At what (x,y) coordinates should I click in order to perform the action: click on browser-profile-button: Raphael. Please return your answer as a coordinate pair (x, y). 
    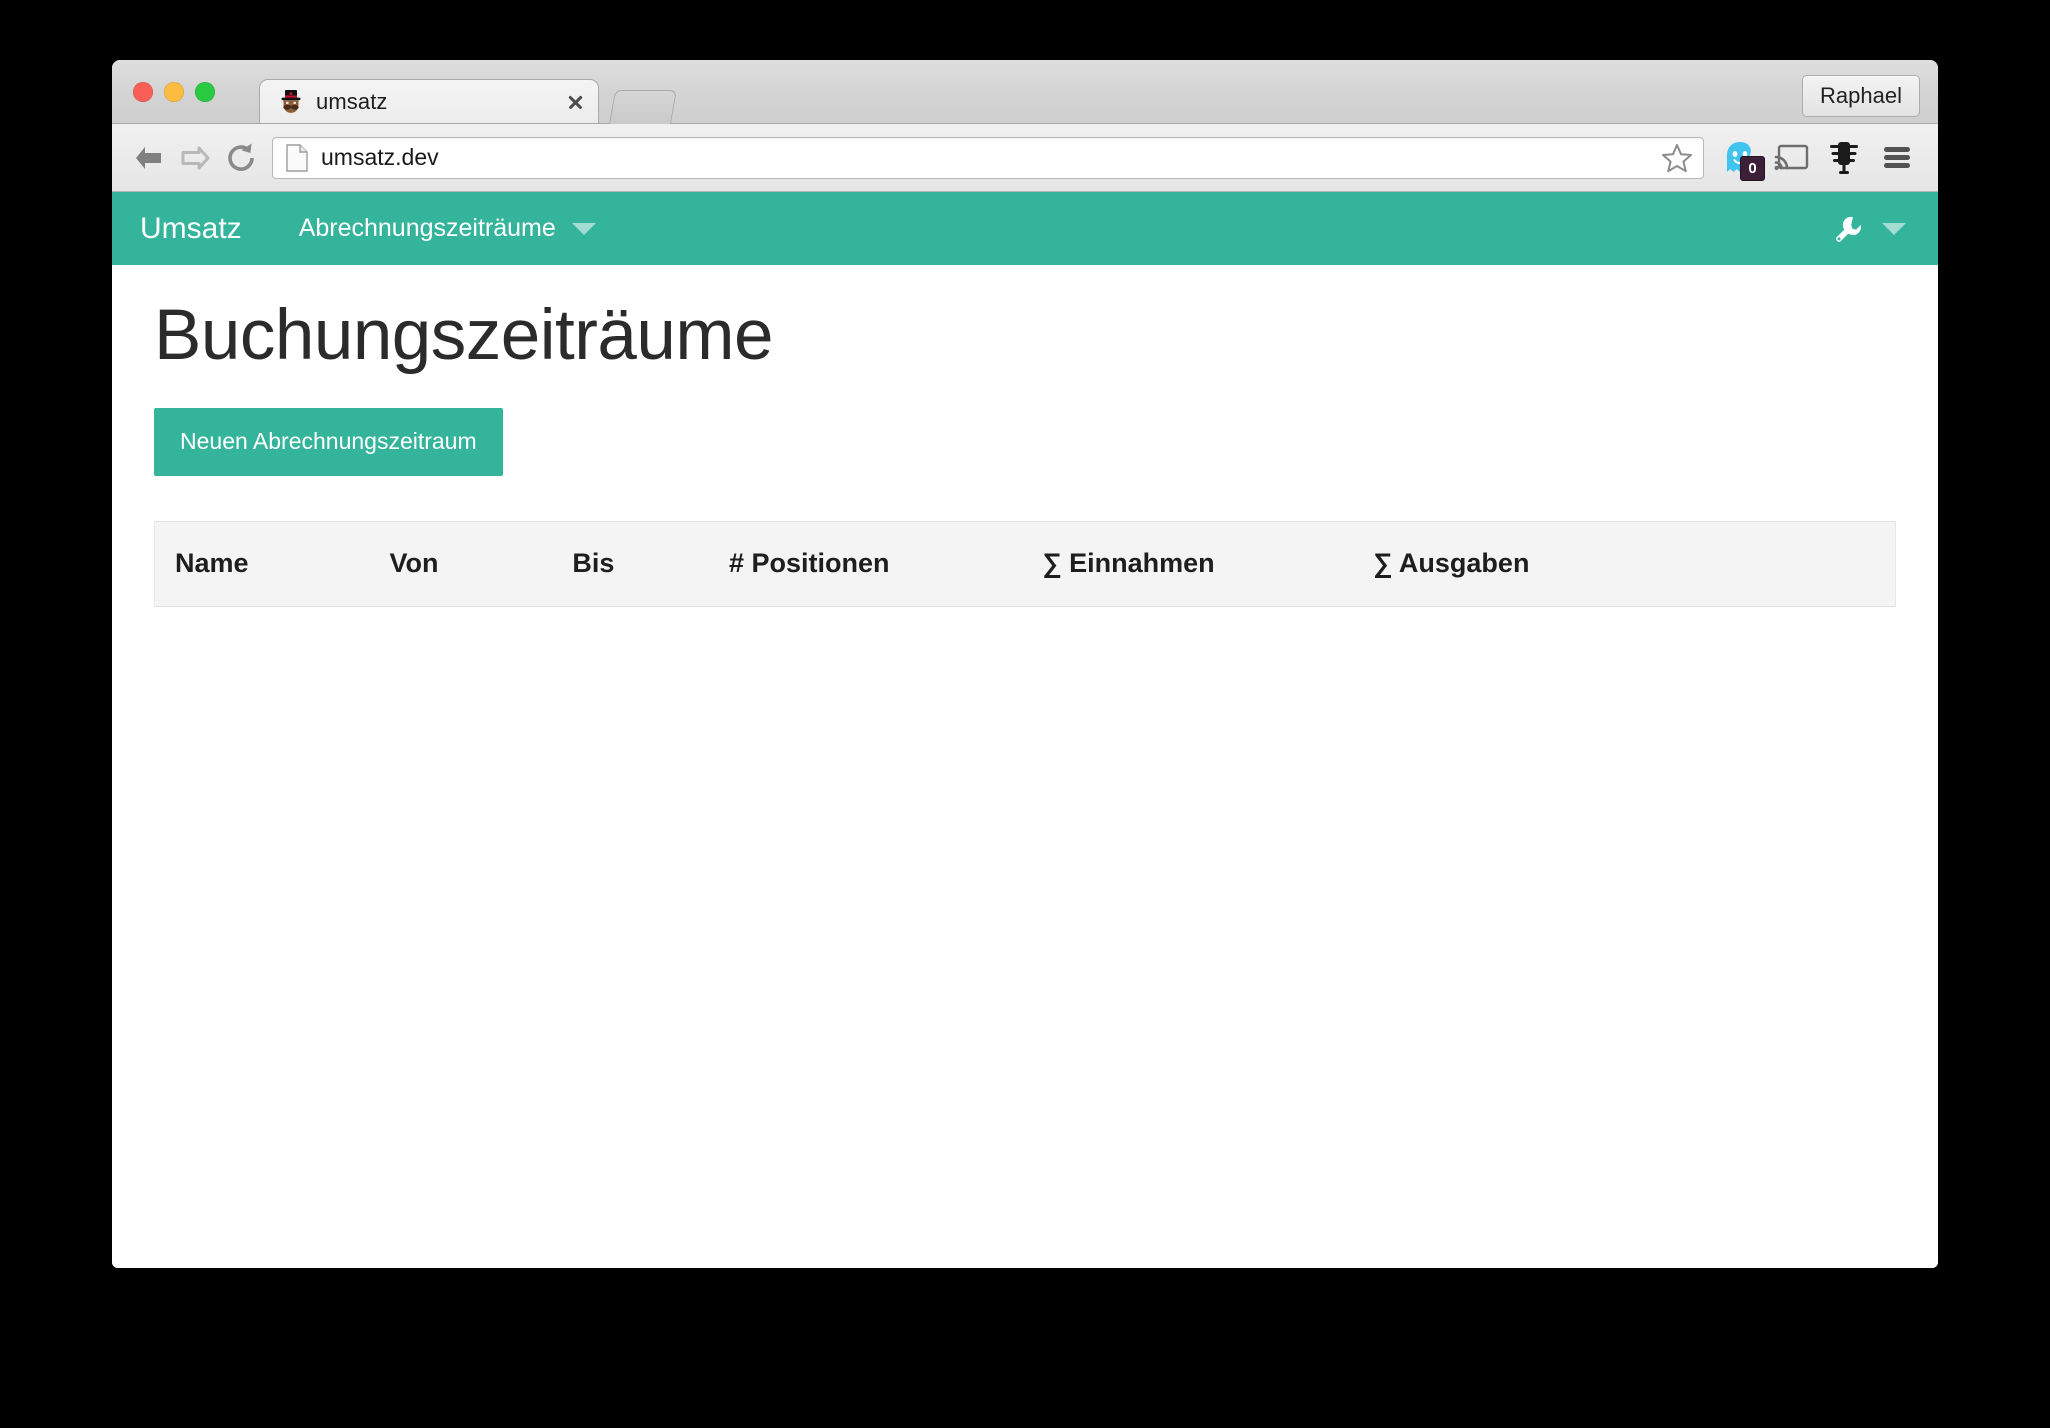
    Looking at the image, I should click on (1861, 96).